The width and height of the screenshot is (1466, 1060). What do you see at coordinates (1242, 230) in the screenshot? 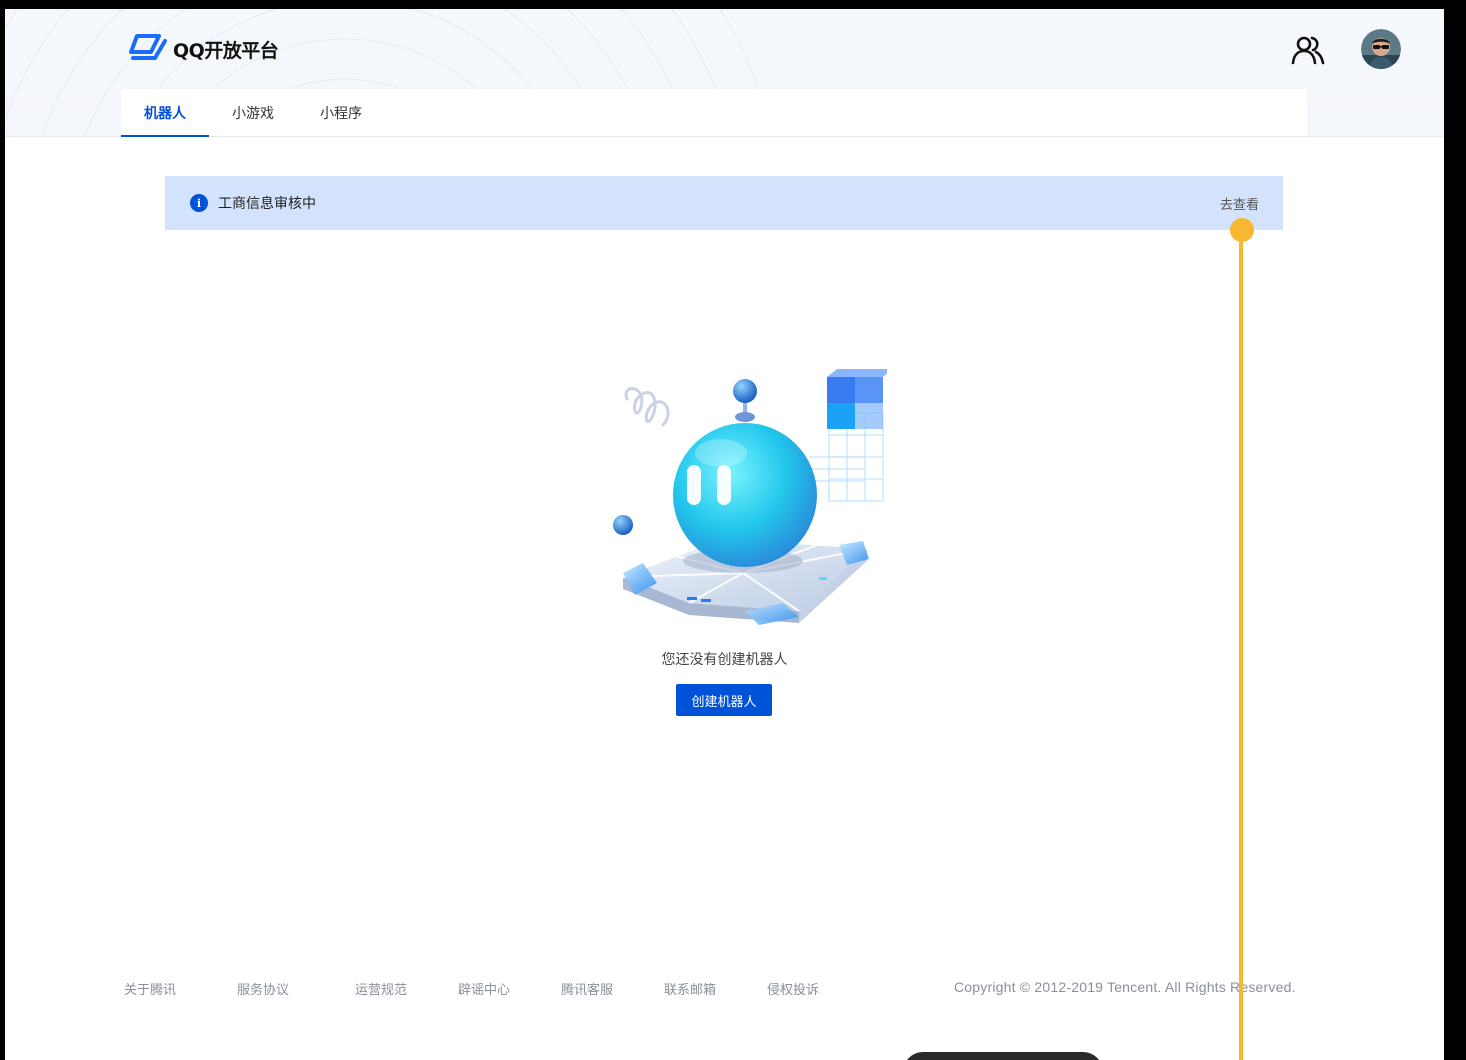
I see `annotation-pointer-dot` at bounding box center [1242, 230].